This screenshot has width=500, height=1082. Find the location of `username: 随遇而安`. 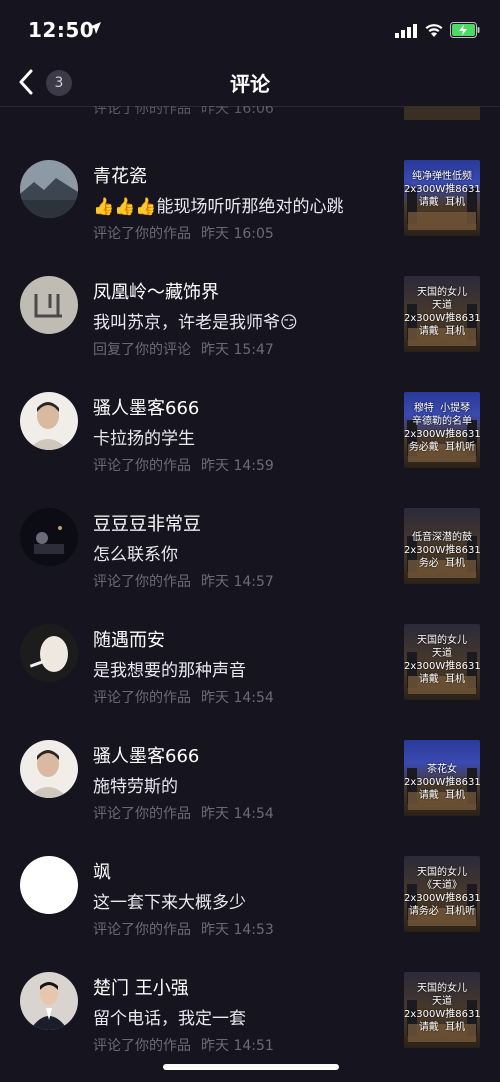

username: 随遇而安 is located at coordinates (129, 639).